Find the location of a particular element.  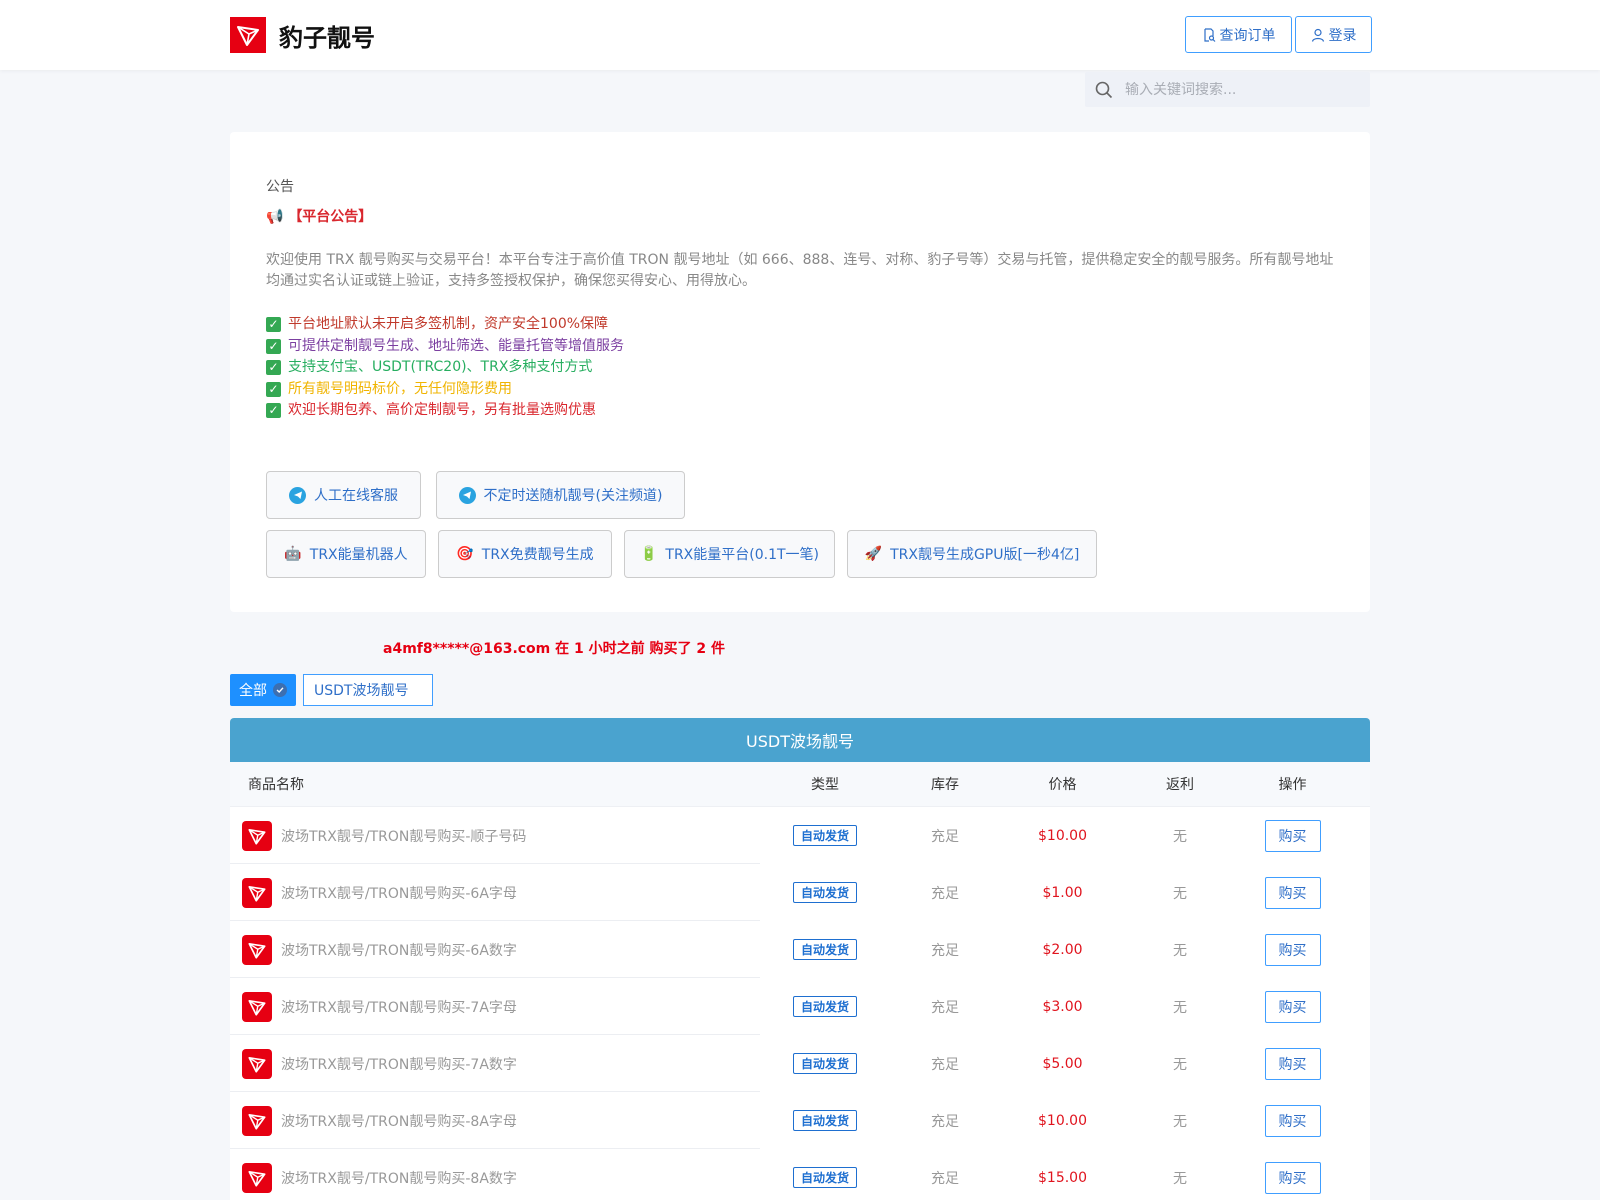

login-button: 登录 is located at coordinates (1333, 34).